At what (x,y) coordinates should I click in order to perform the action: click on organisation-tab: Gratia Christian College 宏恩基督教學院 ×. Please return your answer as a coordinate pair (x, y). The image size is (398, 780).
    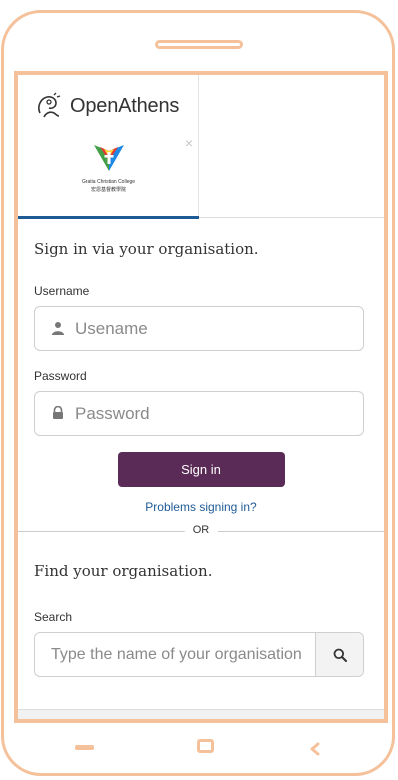
    Looking at the image, I should click on (108, 176).